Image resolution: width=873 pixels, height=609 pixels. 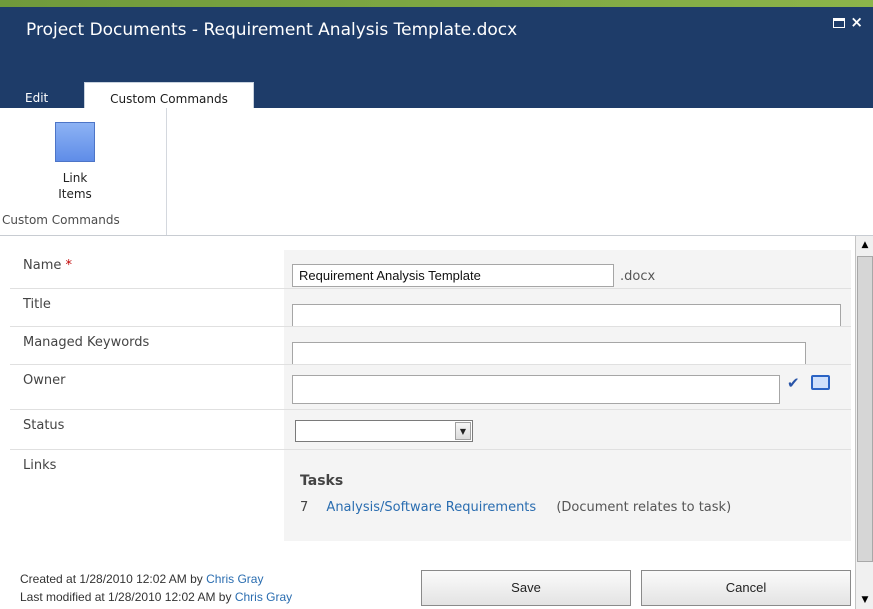 I want to click on created-by-link: Chris Gray, so click(x=234, y=579).